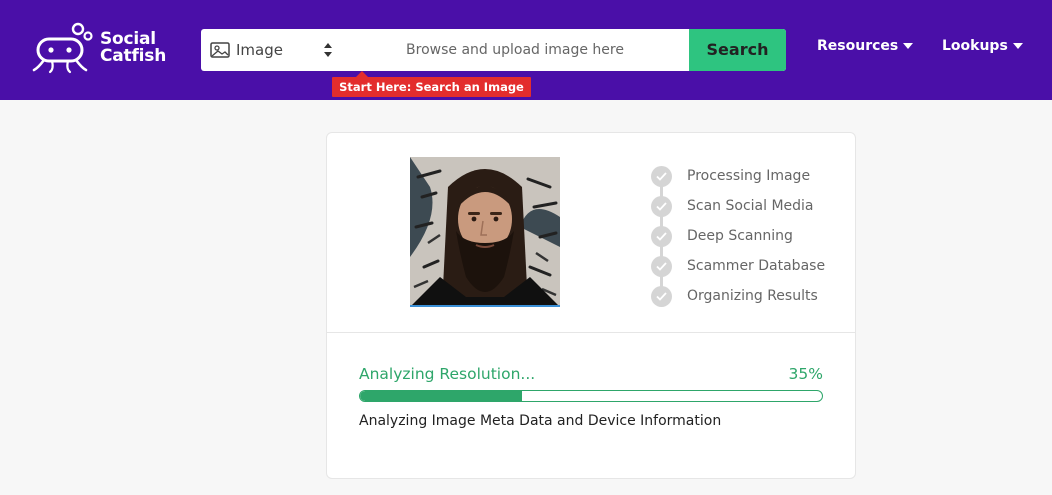  Describe the element at coordinates (591, 332) in the screenshot. I see `card-divider` at that location.